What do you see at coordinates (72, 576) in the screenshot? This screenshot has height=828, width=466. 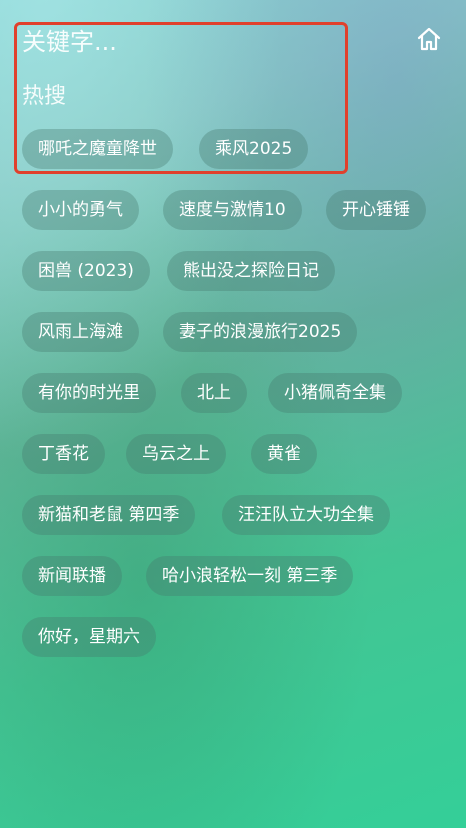 I see `tag-item: 新闻联播` at bounding box center [72, 576].